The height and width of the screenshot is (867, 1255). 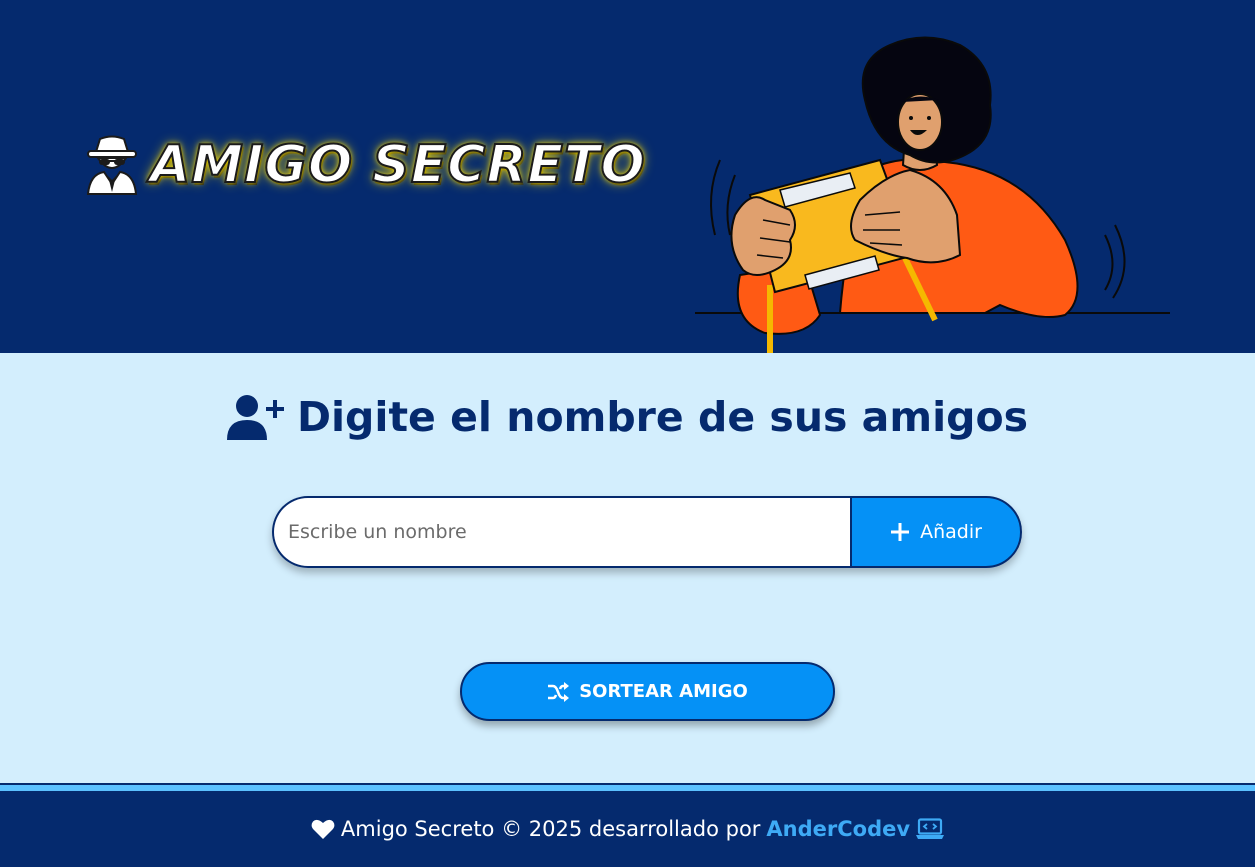 I want to click on add-button-label: Añadir, so click(x=951, y=532).